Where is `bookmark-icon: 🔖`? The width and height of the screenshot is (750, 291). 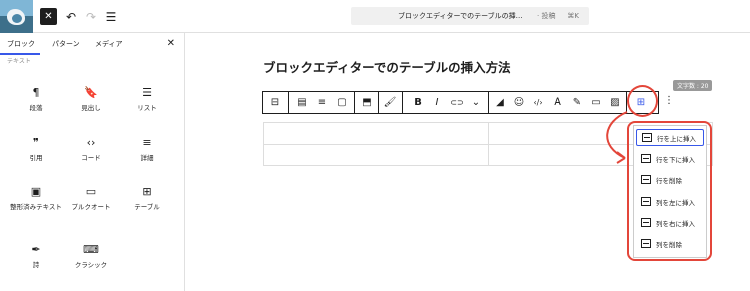 bookmark-icon: 🔖 is located at coordinates (91, 92).